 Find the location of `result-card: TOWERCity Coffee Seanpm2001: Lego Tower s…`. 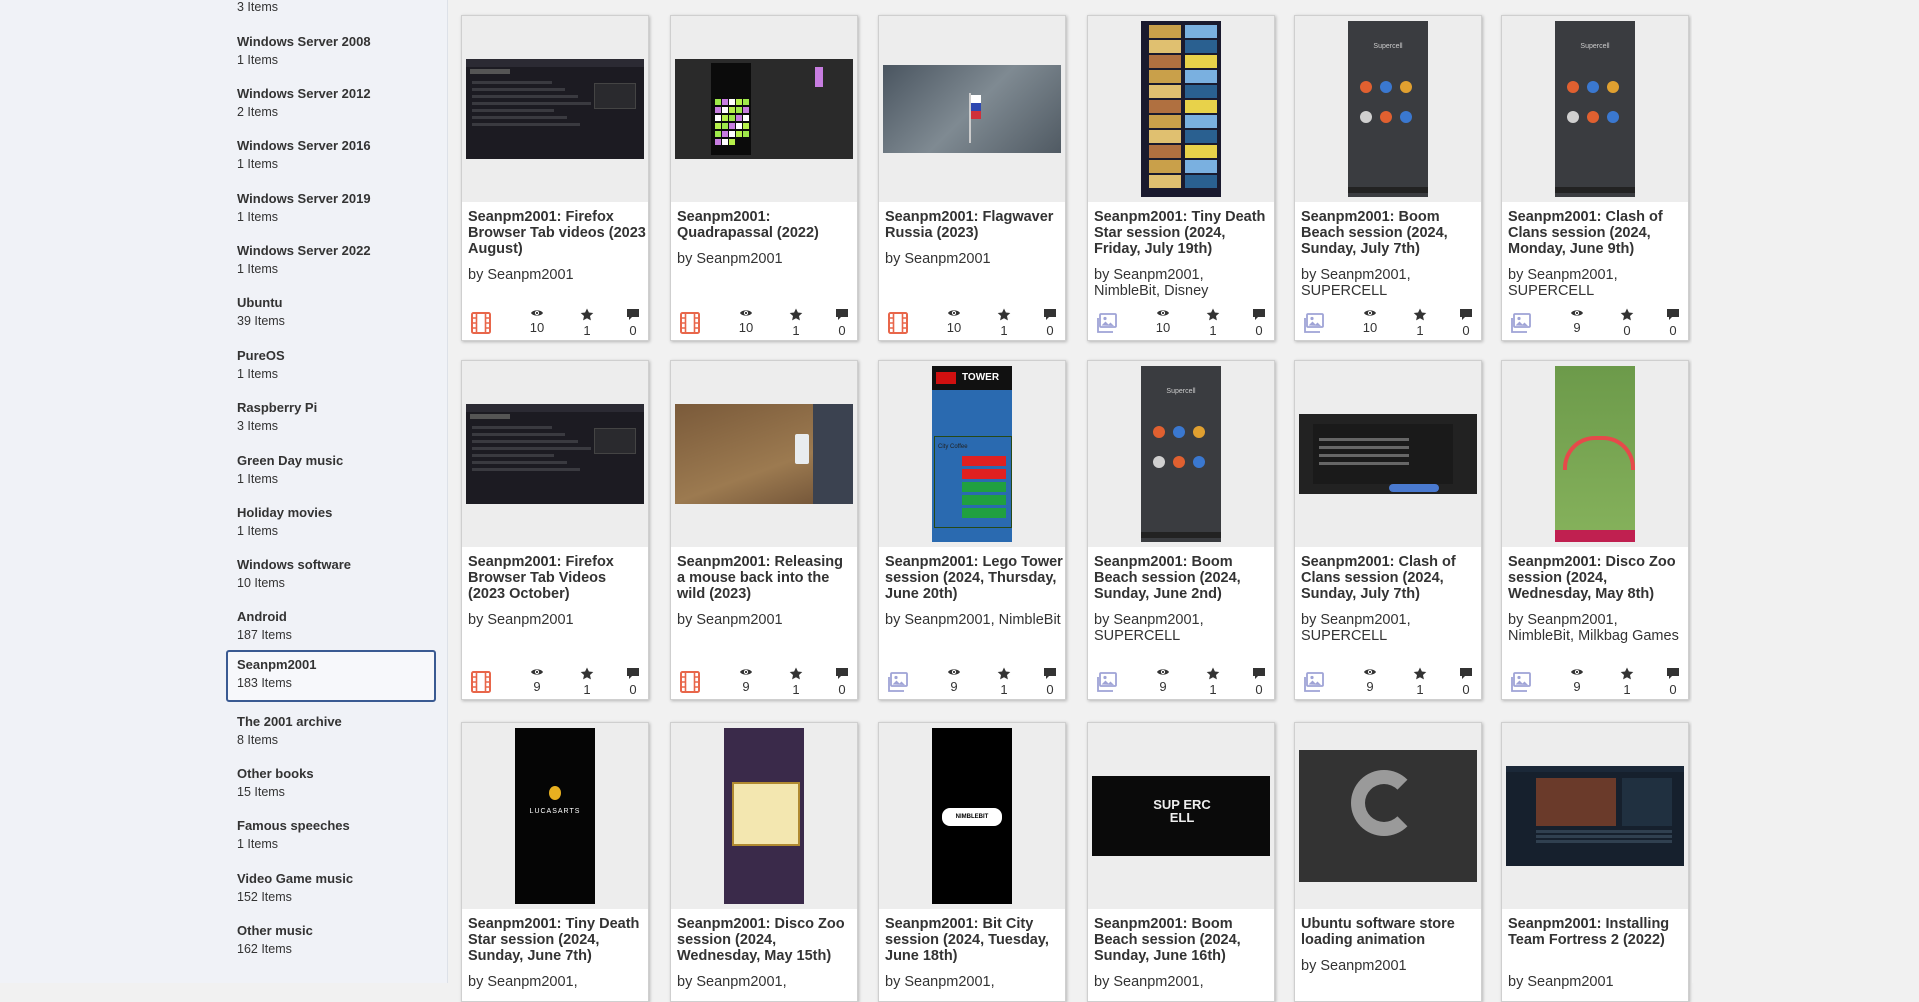

result-card: TOWERCity Coffee Seanpm2001: Lego Tower s… is located at coordinates (972, 530).